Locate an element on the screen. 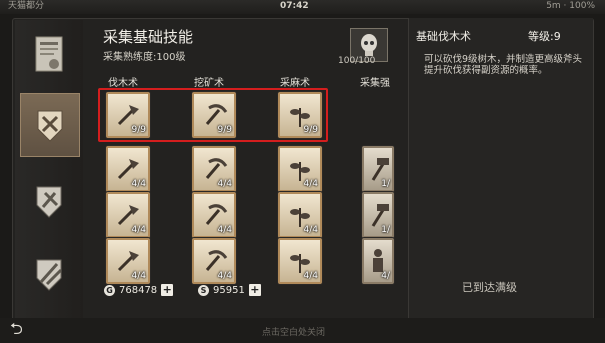  skill-tile-logging-4: 4/4 is located at coordinates (128, 261).